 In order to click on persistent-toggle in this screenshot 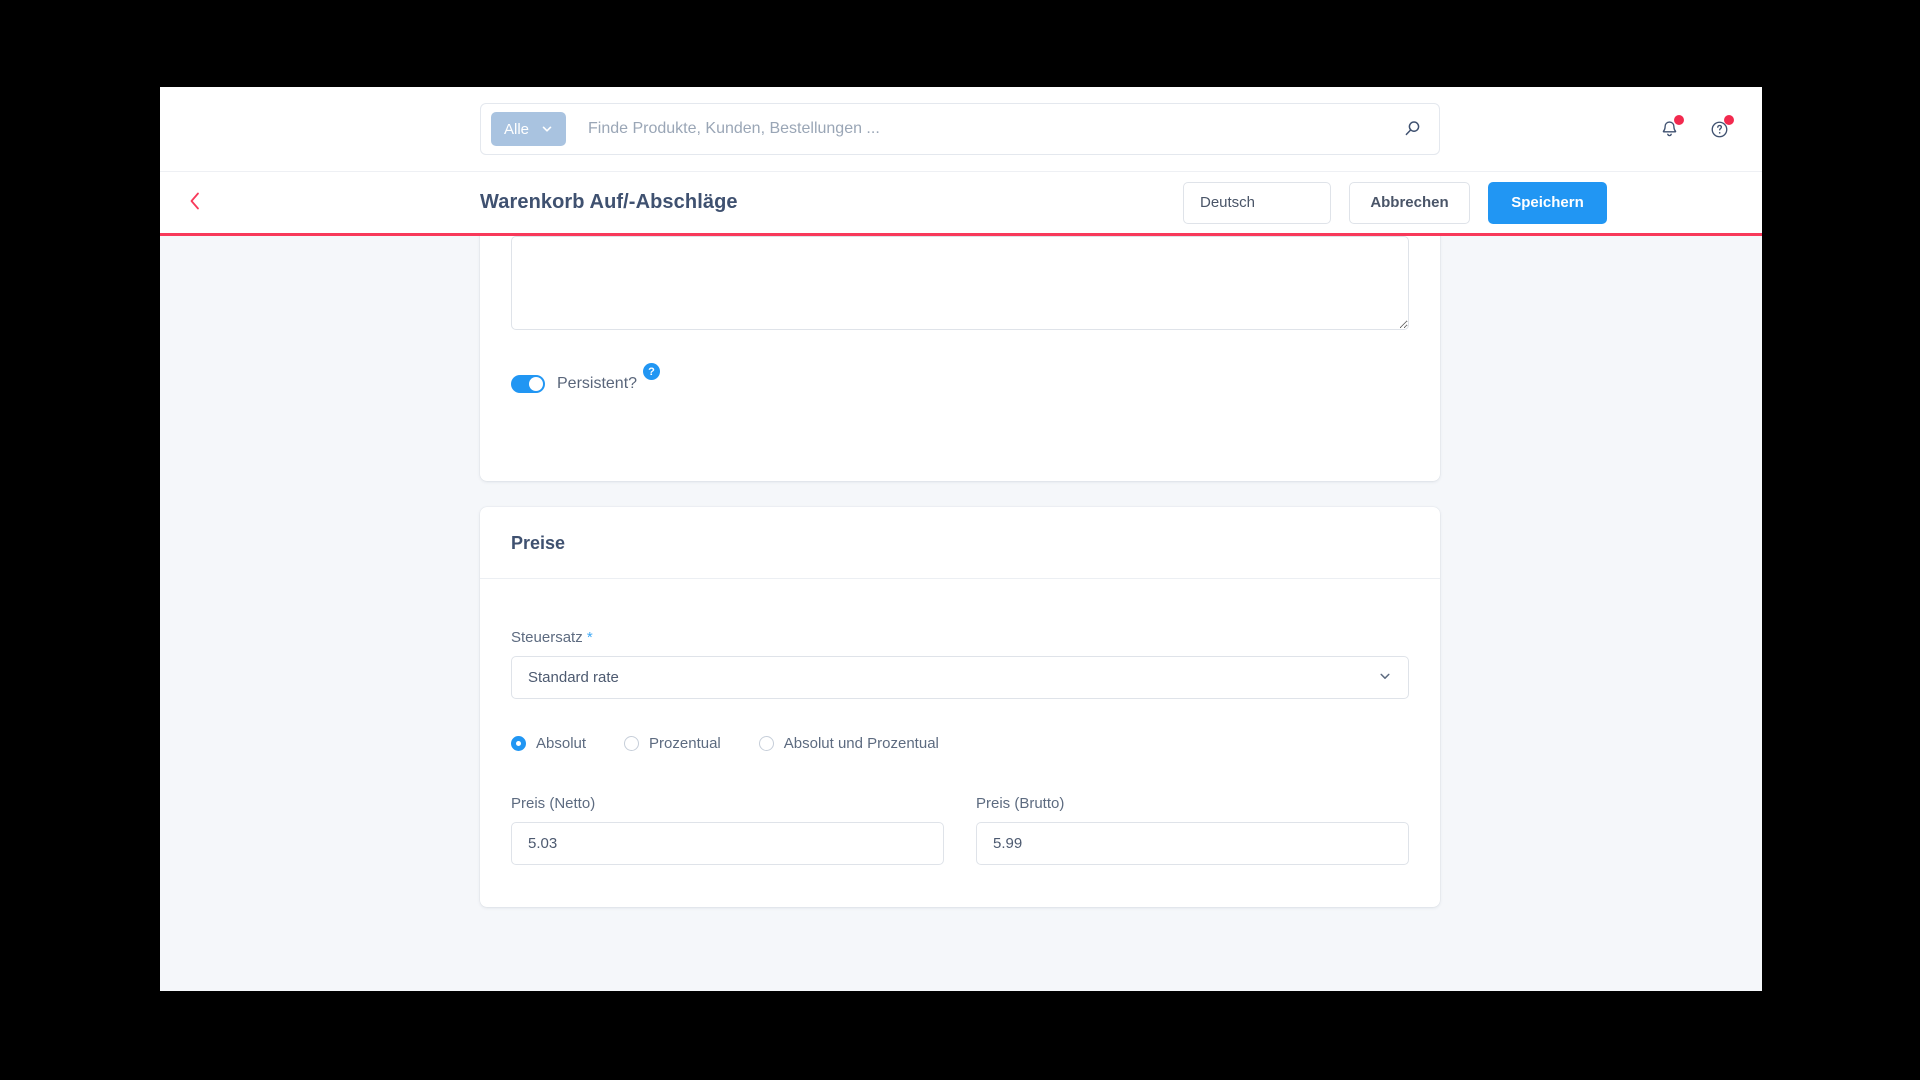, I will do `click(528, 384)`.